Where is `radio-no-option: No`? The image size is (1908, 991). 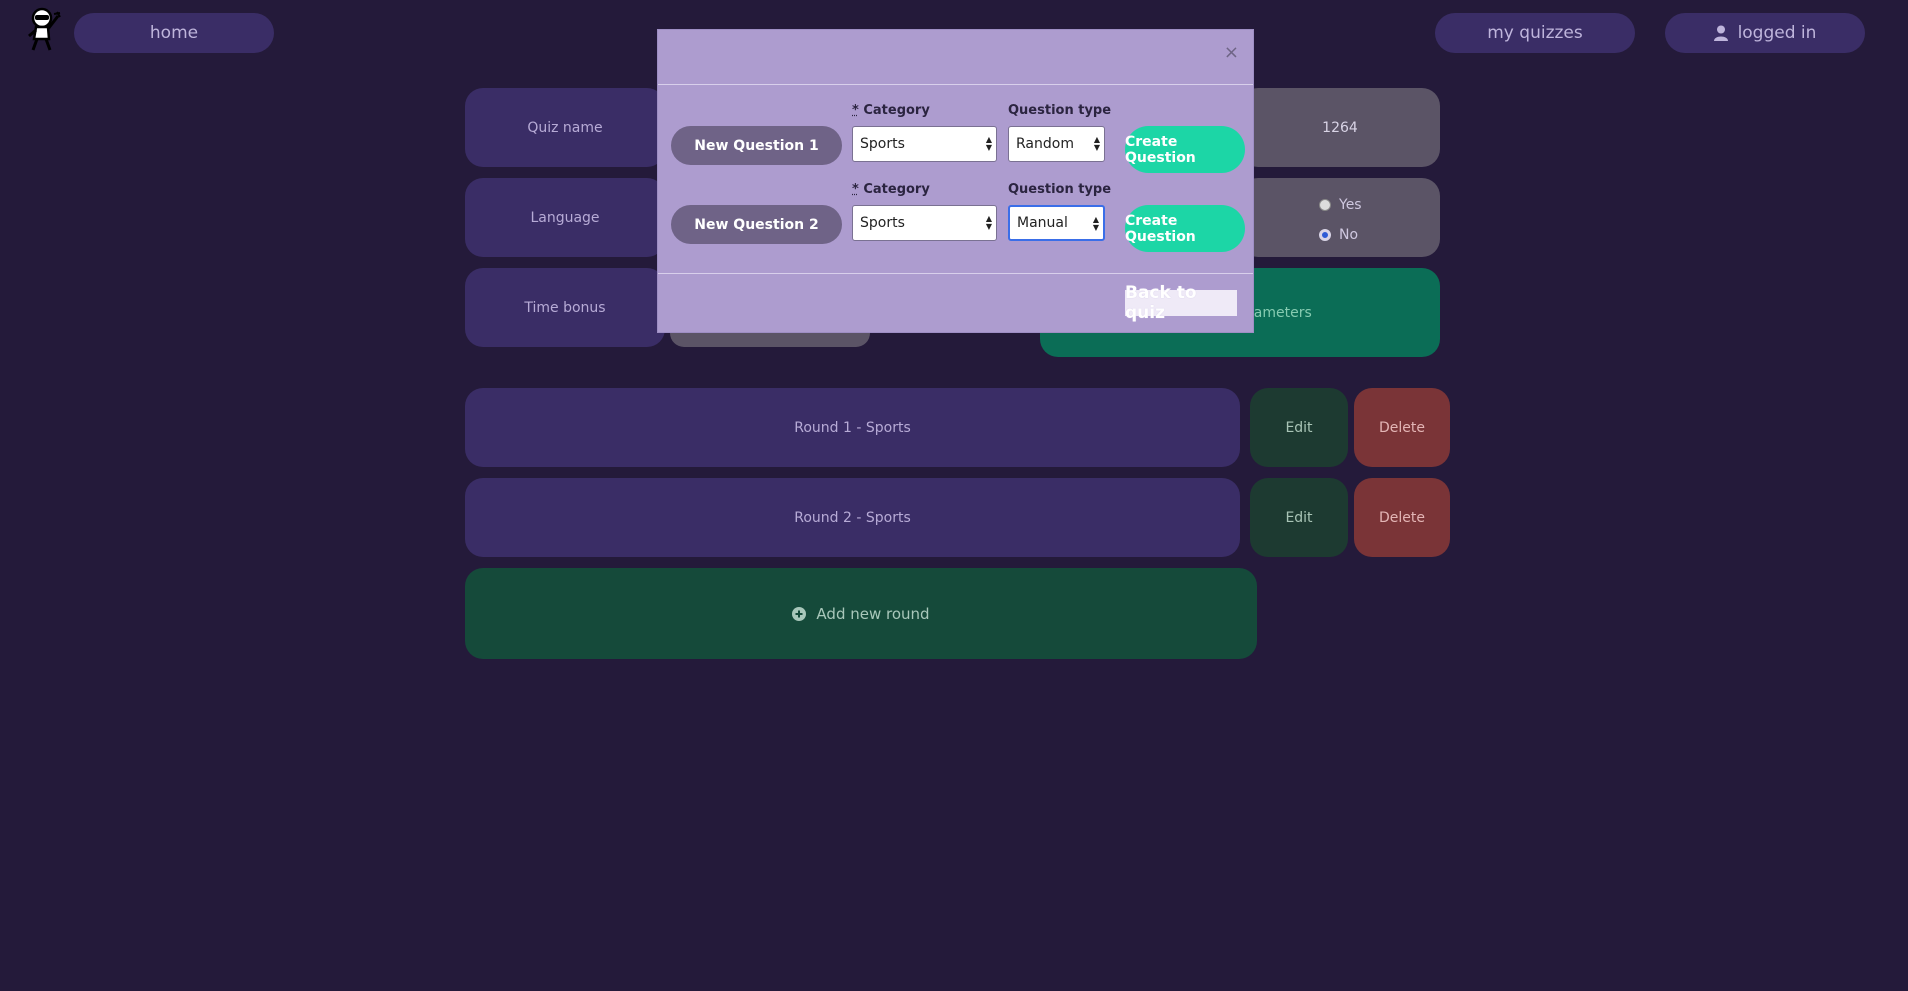
radio-no-option: No is located at coordinates (1338, 235).